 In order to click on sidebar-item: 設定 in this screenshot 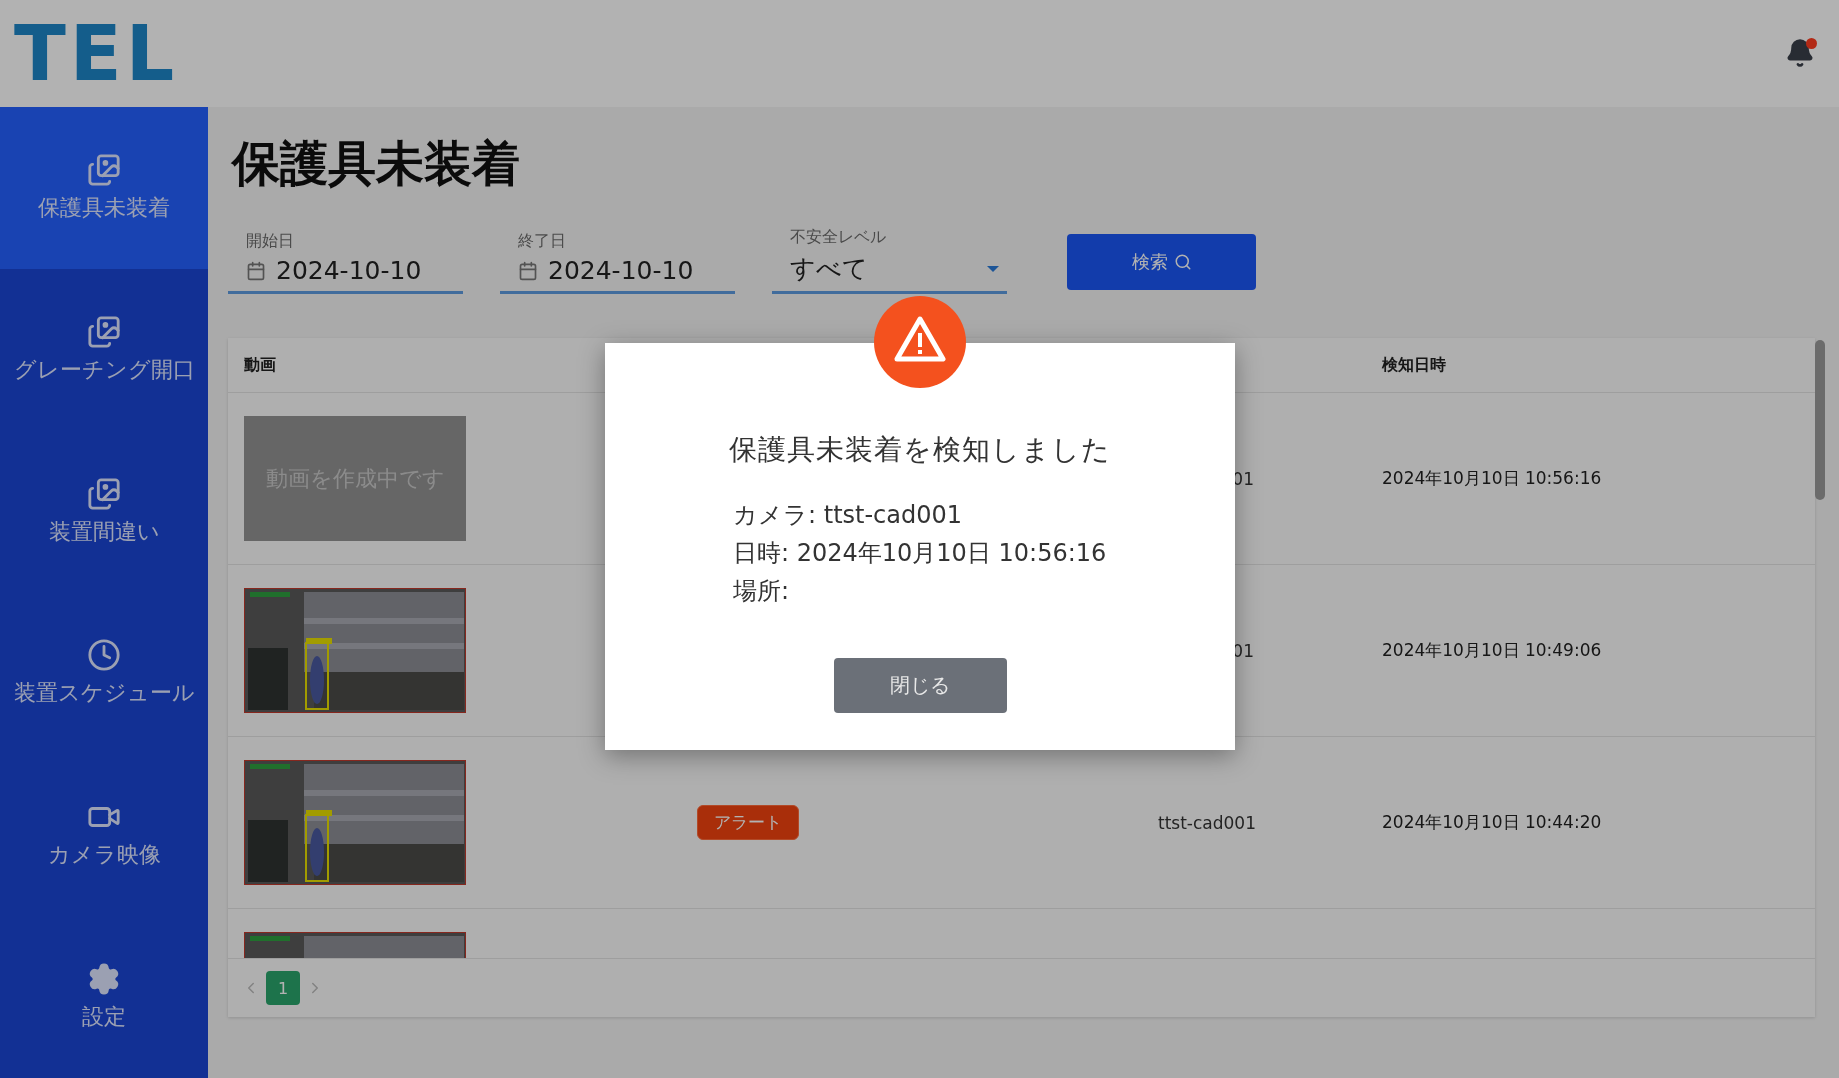, I will do `click(104, 997)`.